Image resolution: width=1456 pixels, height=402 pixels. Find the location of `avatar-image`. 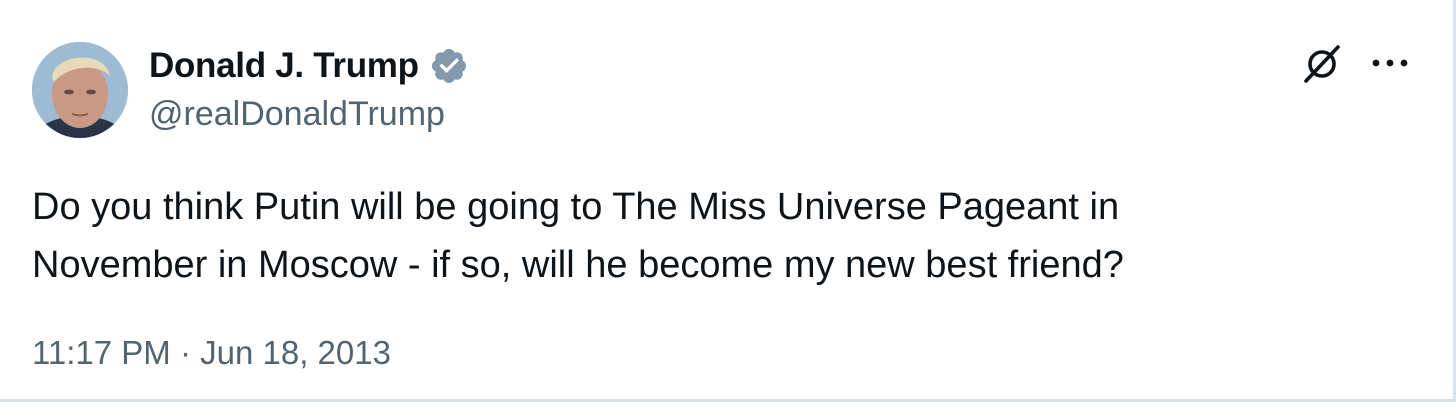

avatar-image is located at coordinates (80, 90).